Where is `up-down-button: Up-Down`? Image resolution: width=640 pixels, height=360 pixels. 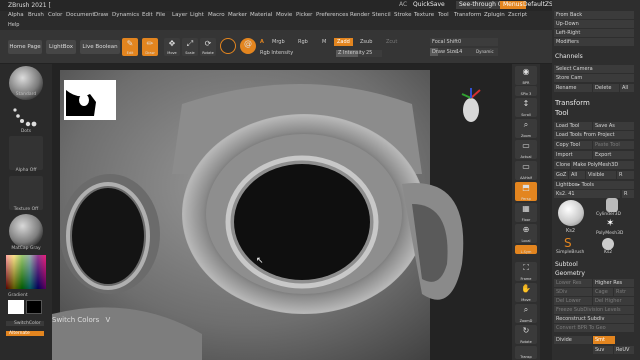
up-down-button: Up-Down is located at coordinates (594, 24).